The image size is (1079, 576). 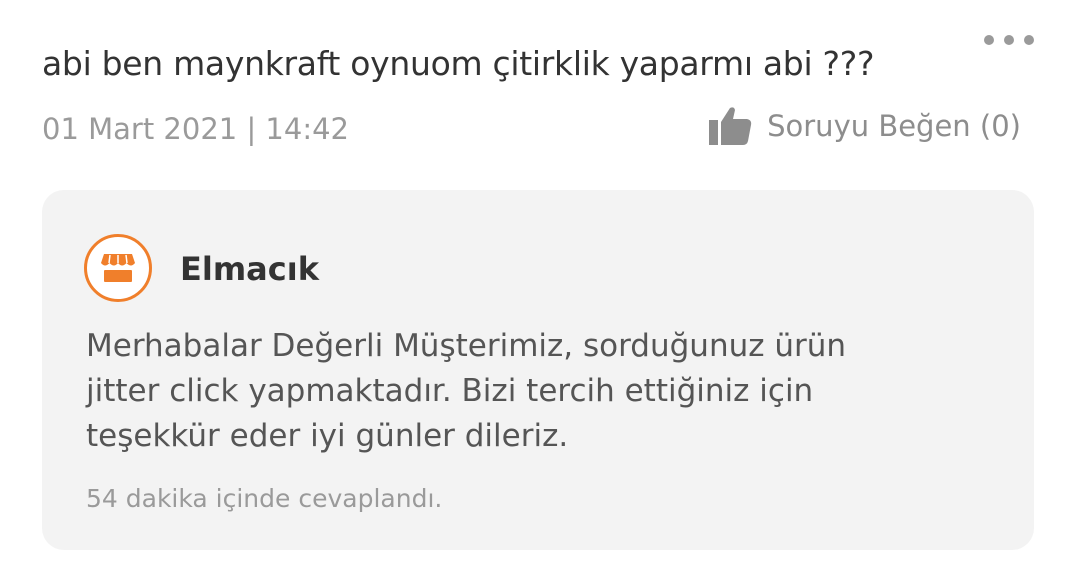 What do you see at coordinates (264, 498) in the screenshot?
I see `answer-time: 54 dakika içinde cevaplandı.` at bounding box center [264, 498].